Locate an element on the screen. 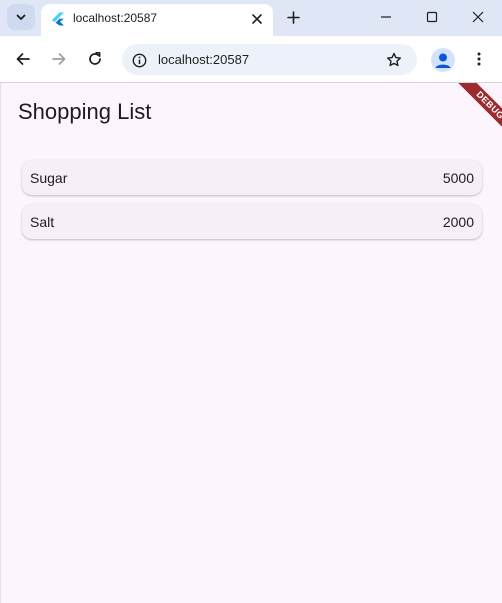 The height and width of the screenshot is (603, 502). browser-toolbar: localhost:20587 is located at coordinates (251, 59).